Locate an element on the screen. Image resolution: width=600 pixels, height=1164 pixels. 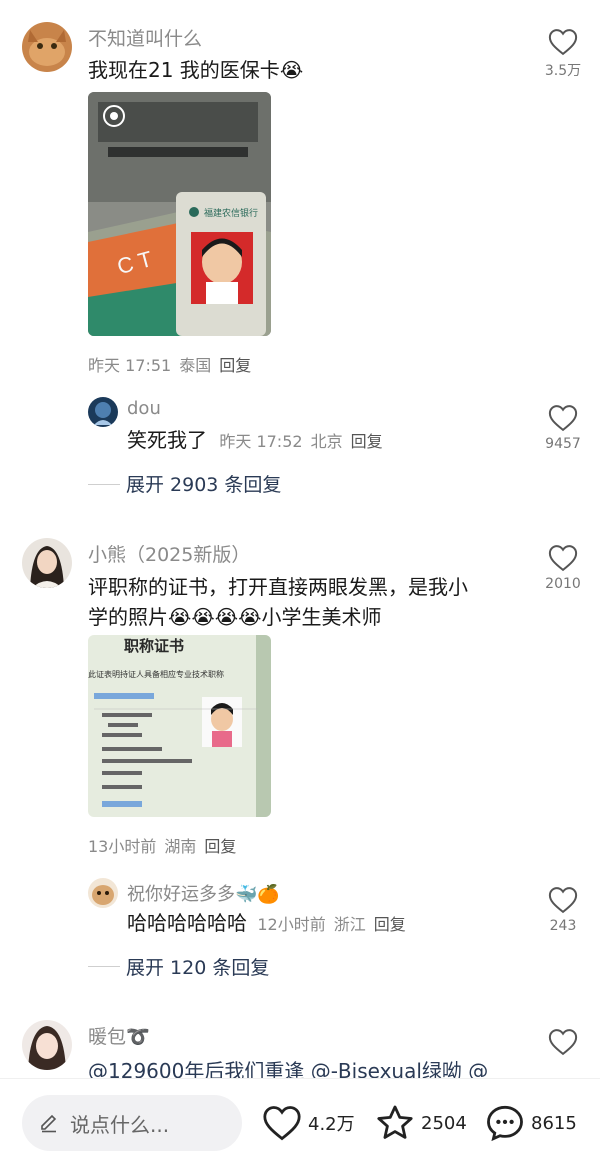
reply-time: 昨天 17:52 is located at coordinates (261, 441).